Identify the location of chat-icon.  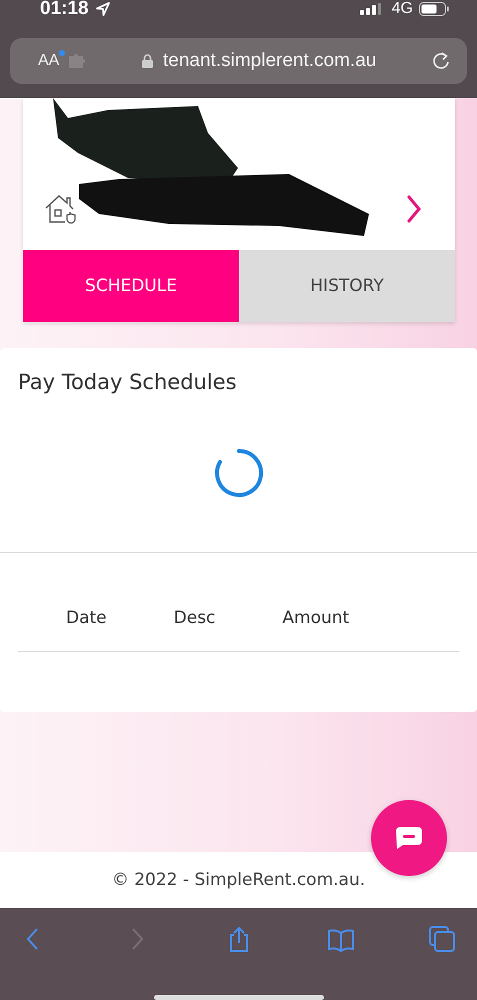
(409, 838).